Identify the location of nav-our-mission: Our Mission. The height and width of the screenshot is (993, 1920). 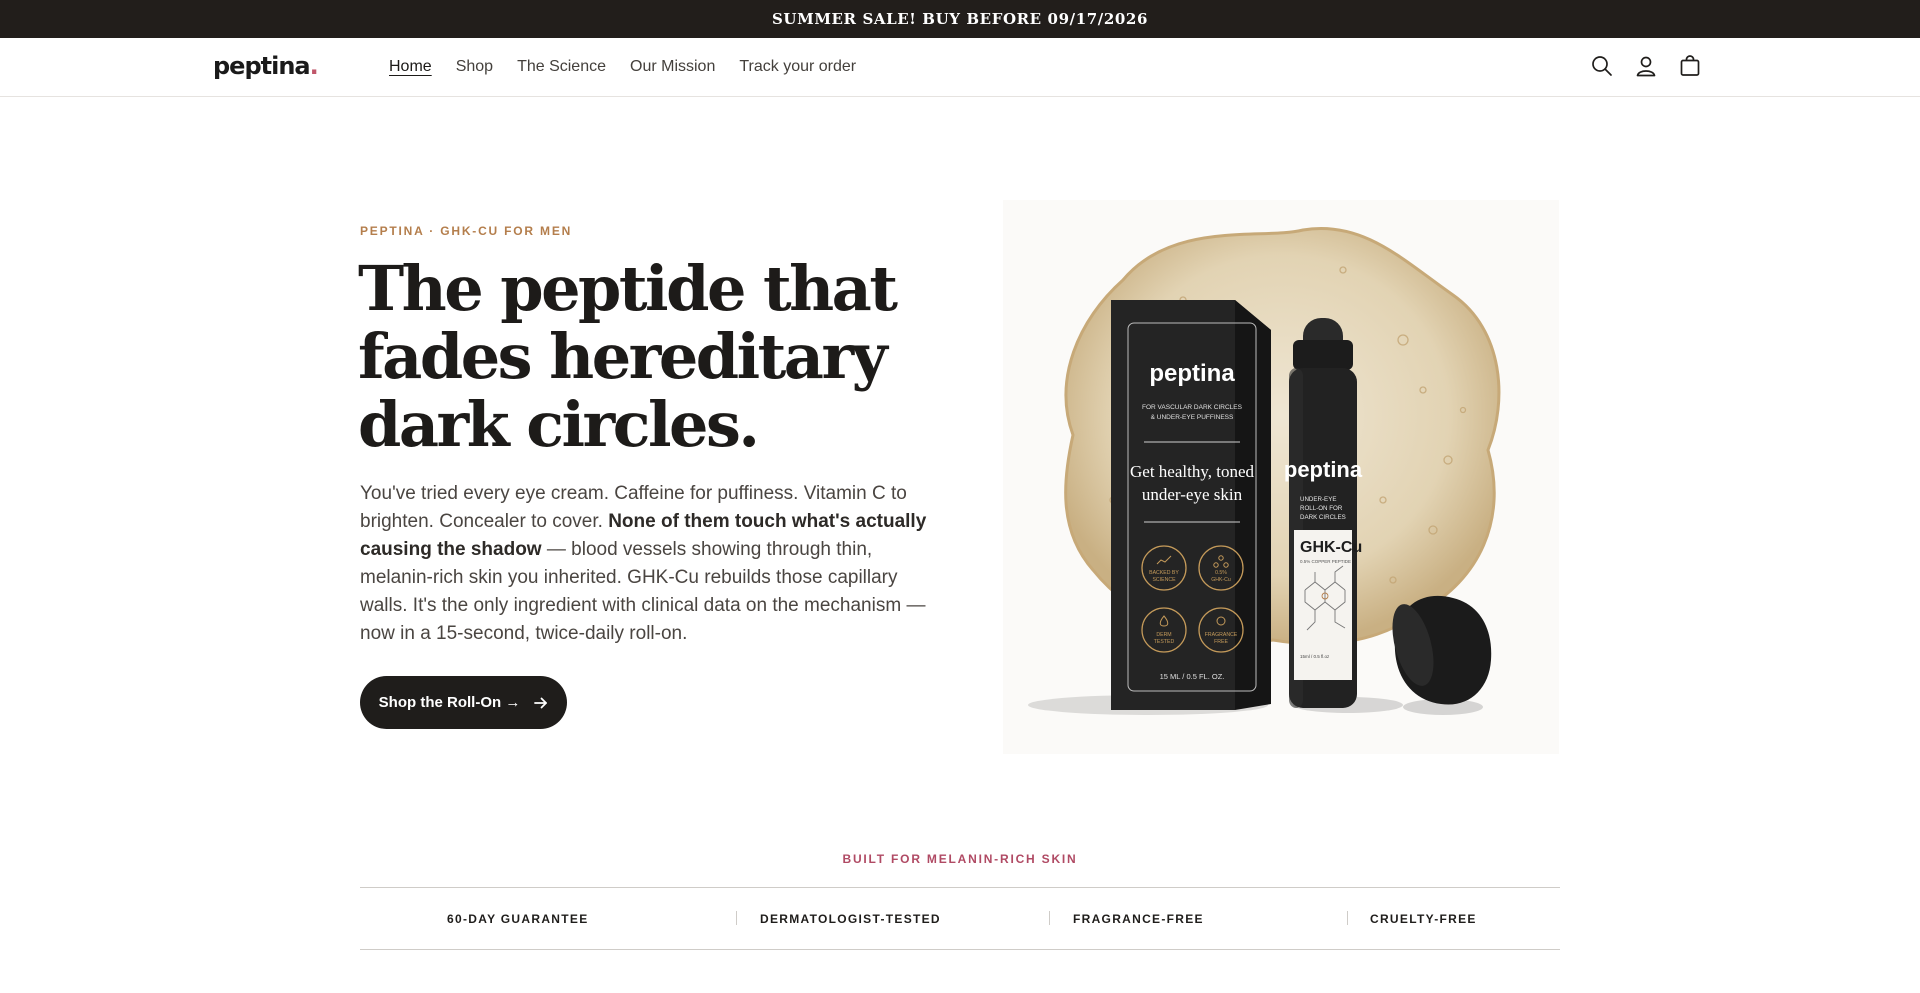
(672, 67).